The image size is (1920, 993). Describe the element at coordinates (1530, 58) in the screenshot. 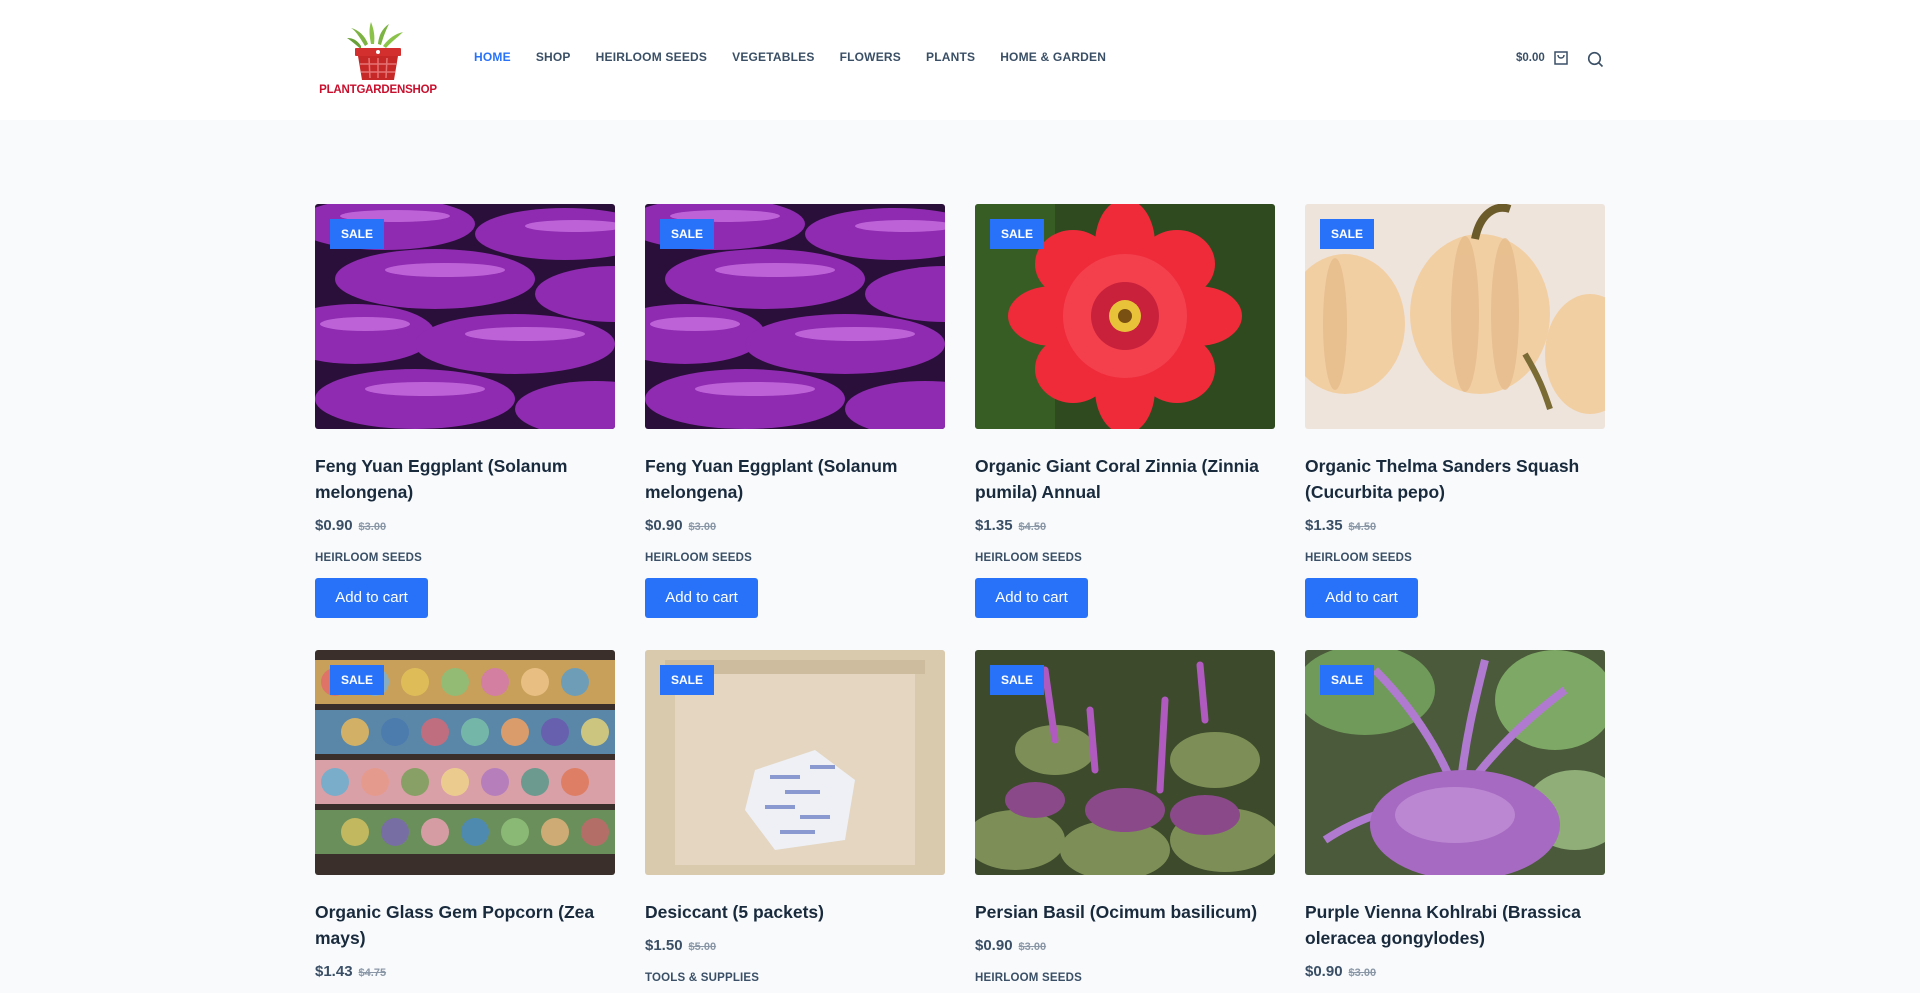

I see `cart-total: $0.00` at that location.